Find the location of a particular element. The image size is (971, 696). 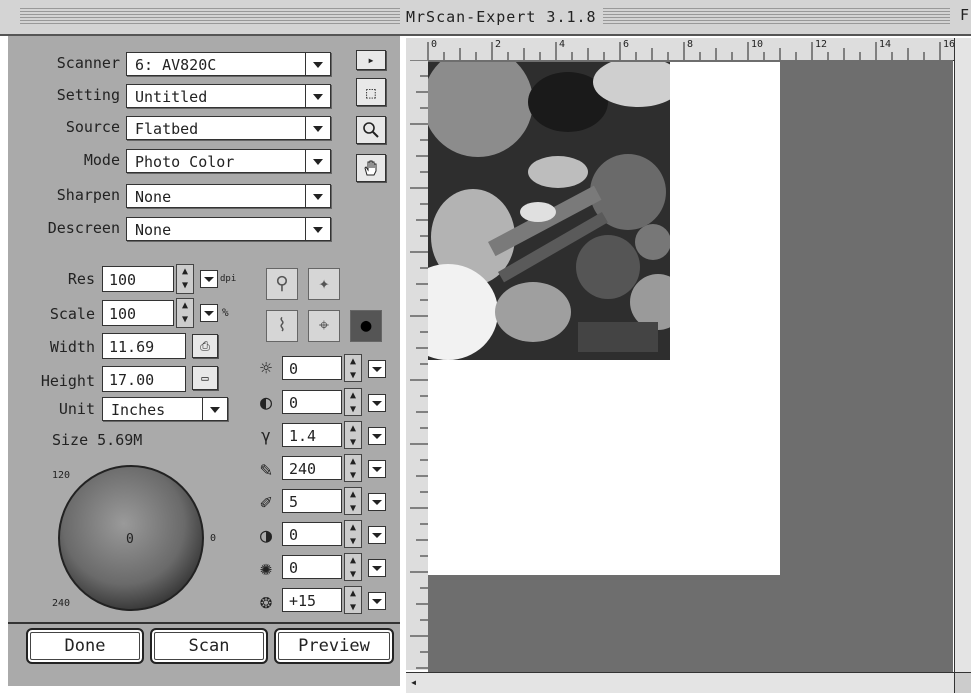

scale-stepper: ▲ ▼ is located at coordinates (185, 313).